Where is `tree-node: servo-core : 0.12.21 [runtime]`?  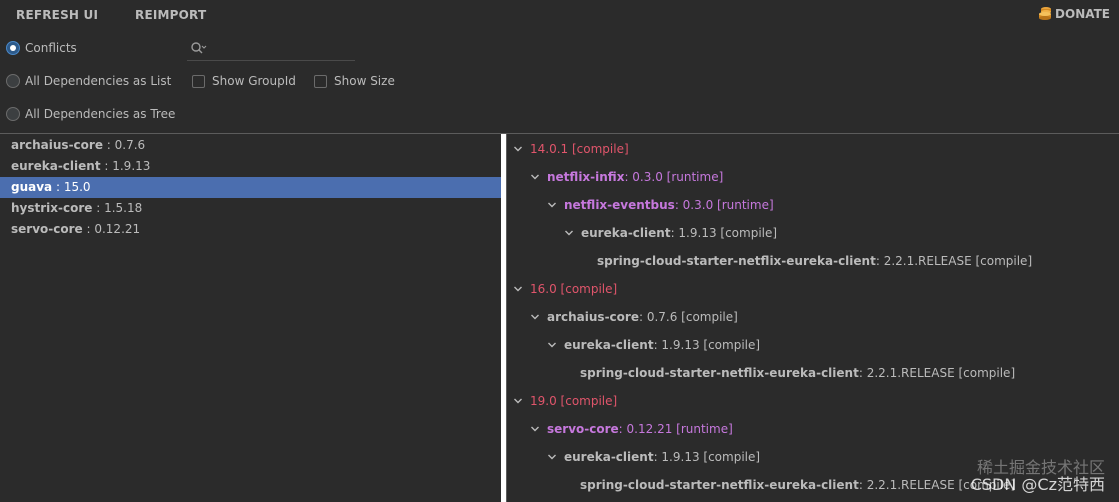 tree-node: servo-core : 0.12.21 [runtime] is located at coordinates (631, 429).